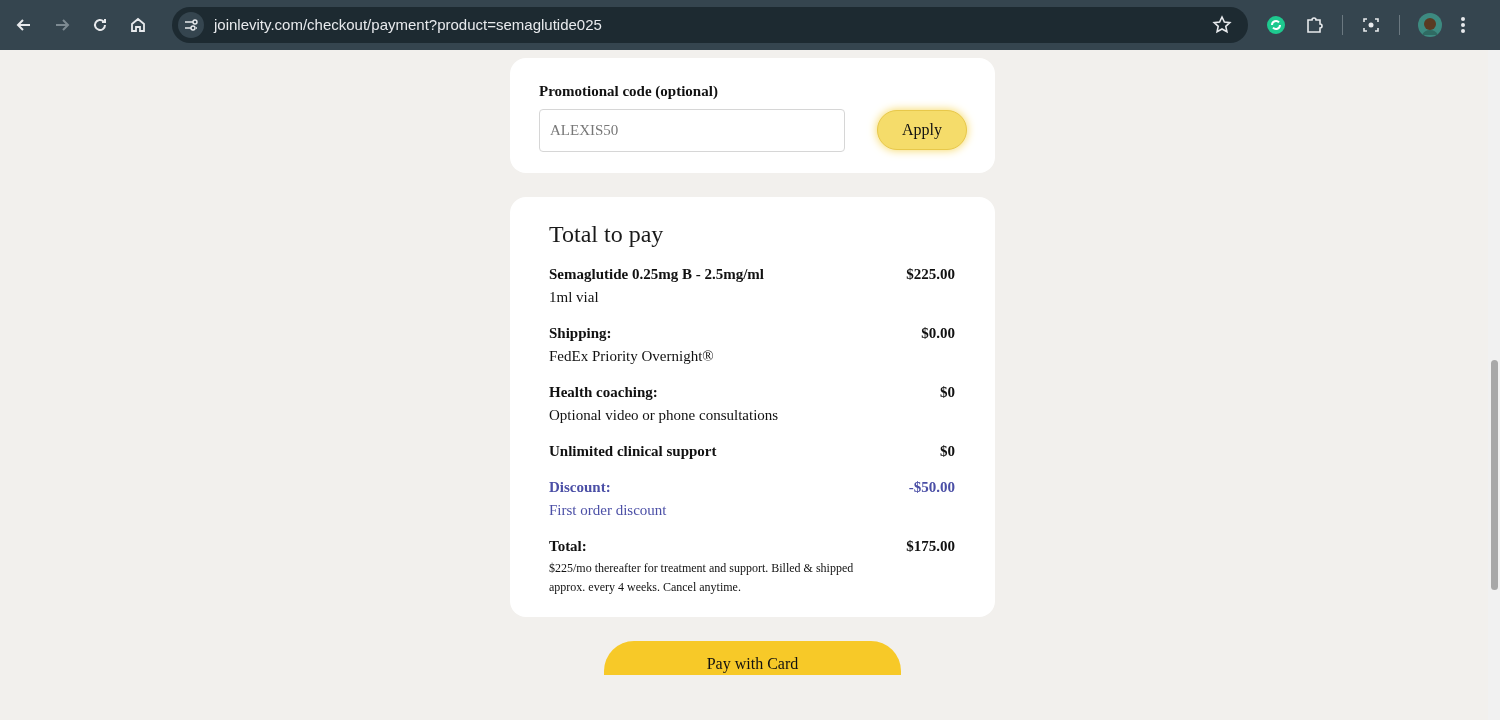 The image size is (1500, 720). I want to click on item-amount: $175.00, so click(930, 546).